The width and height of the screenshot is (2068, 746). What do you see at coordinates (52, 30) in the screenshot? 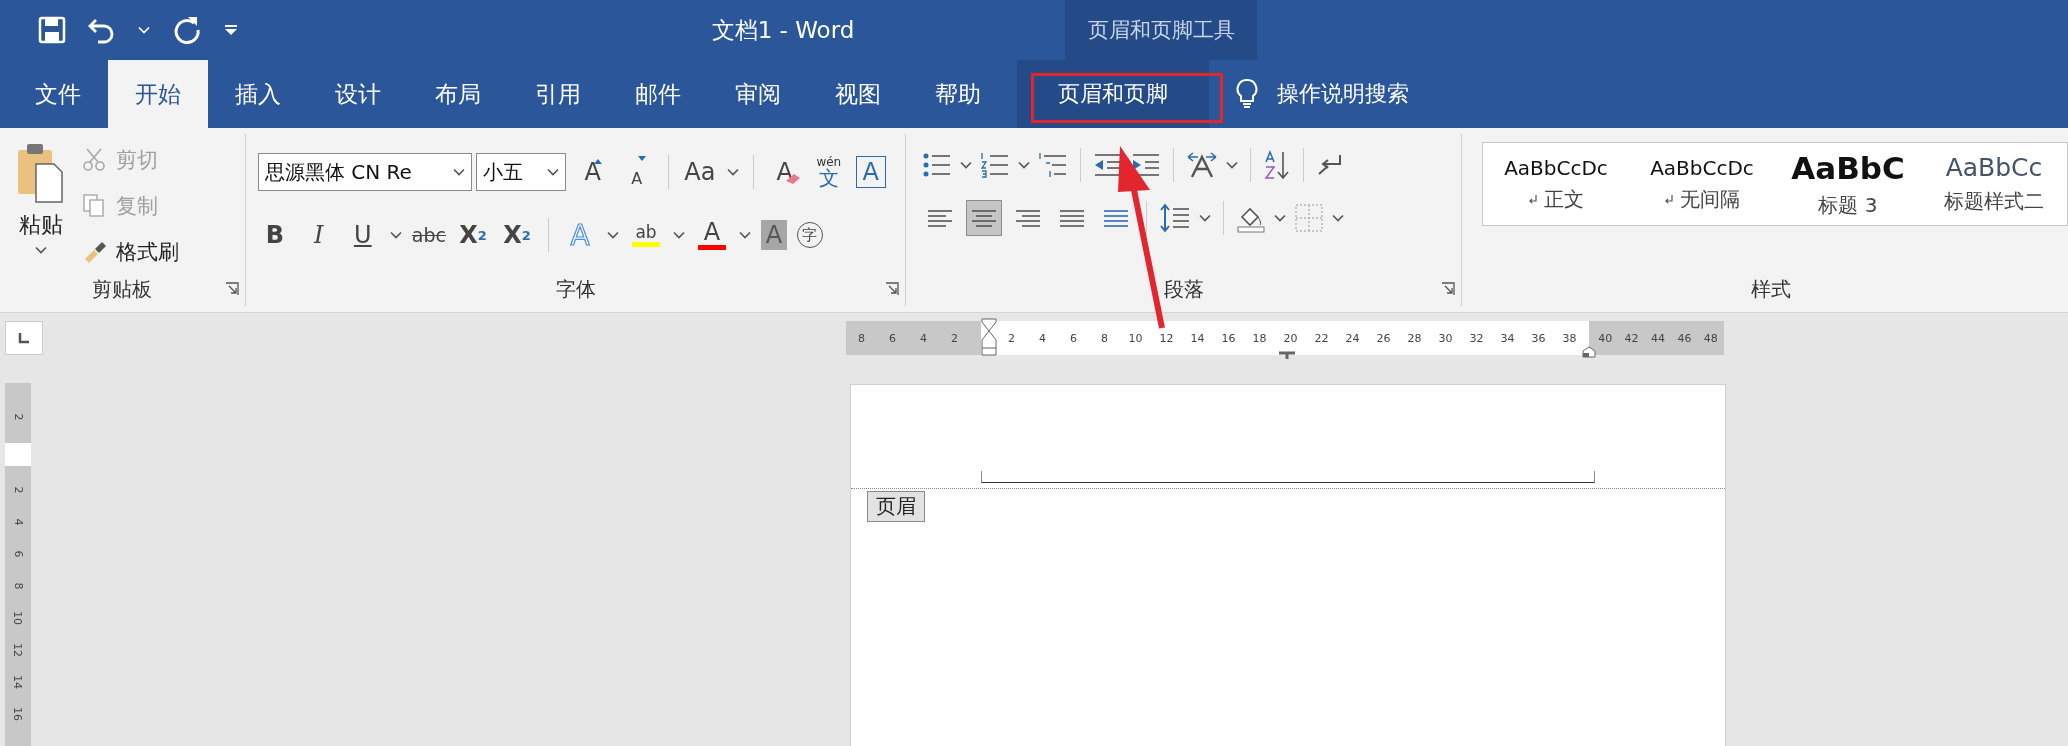
I see `save-icon` at bounding box center [52, 30].